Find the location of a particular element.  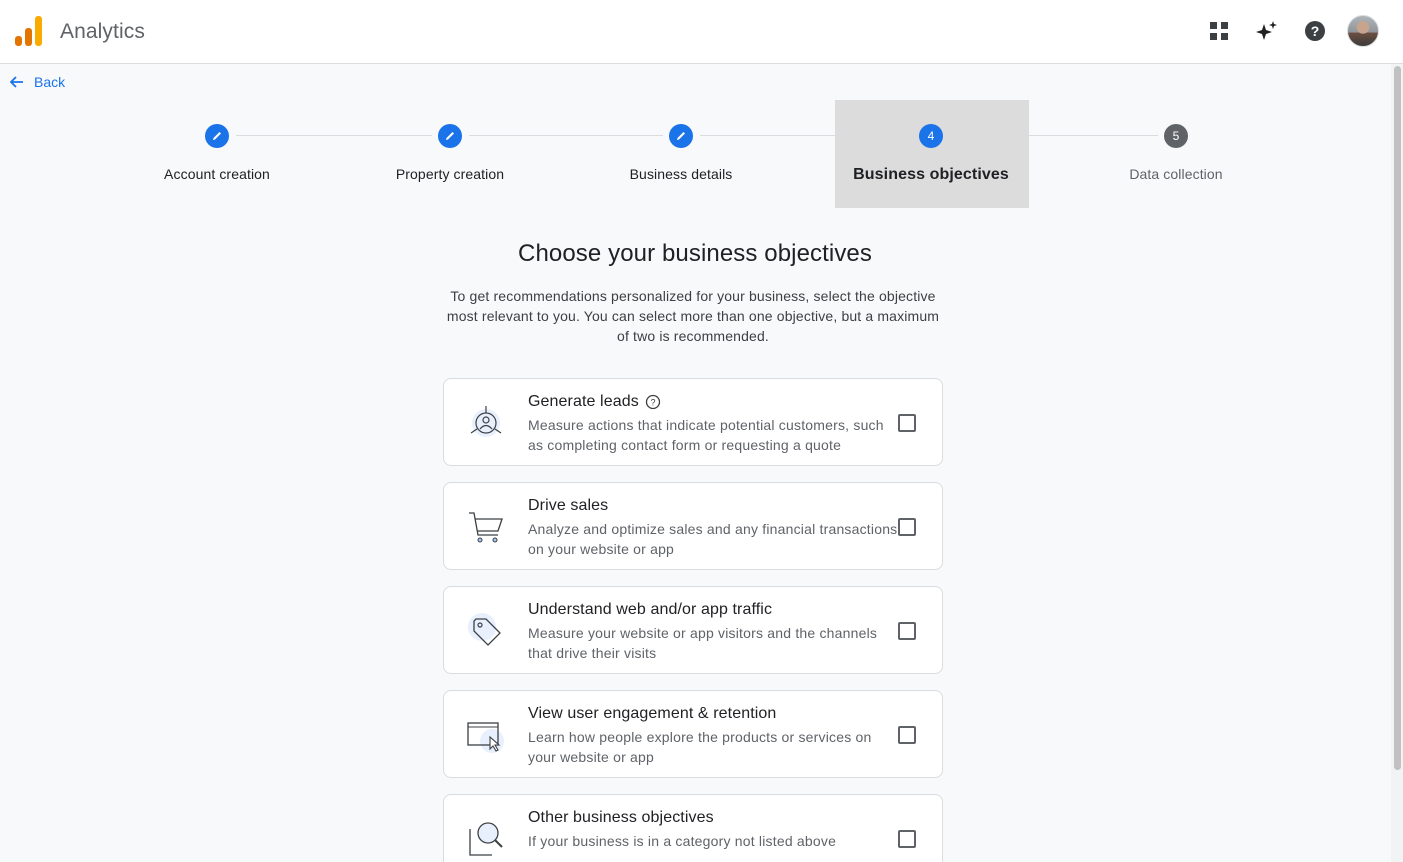

step-2-edit-icon is located at coordinates (450, 136).